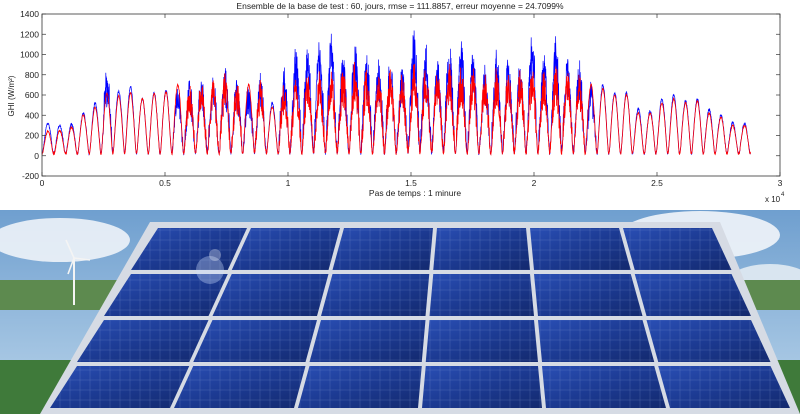 The image size is (800, 414). I want to click on y-tick-label: 600, so click(32, 95).